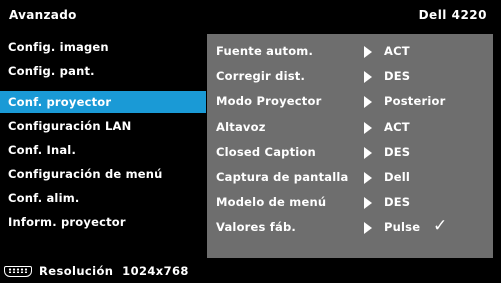 This screenshot has height=283, width=501. Describe the element at coordinates (440, 226) in the screenshot. I see `checkmark-icon: ✓` at that location.